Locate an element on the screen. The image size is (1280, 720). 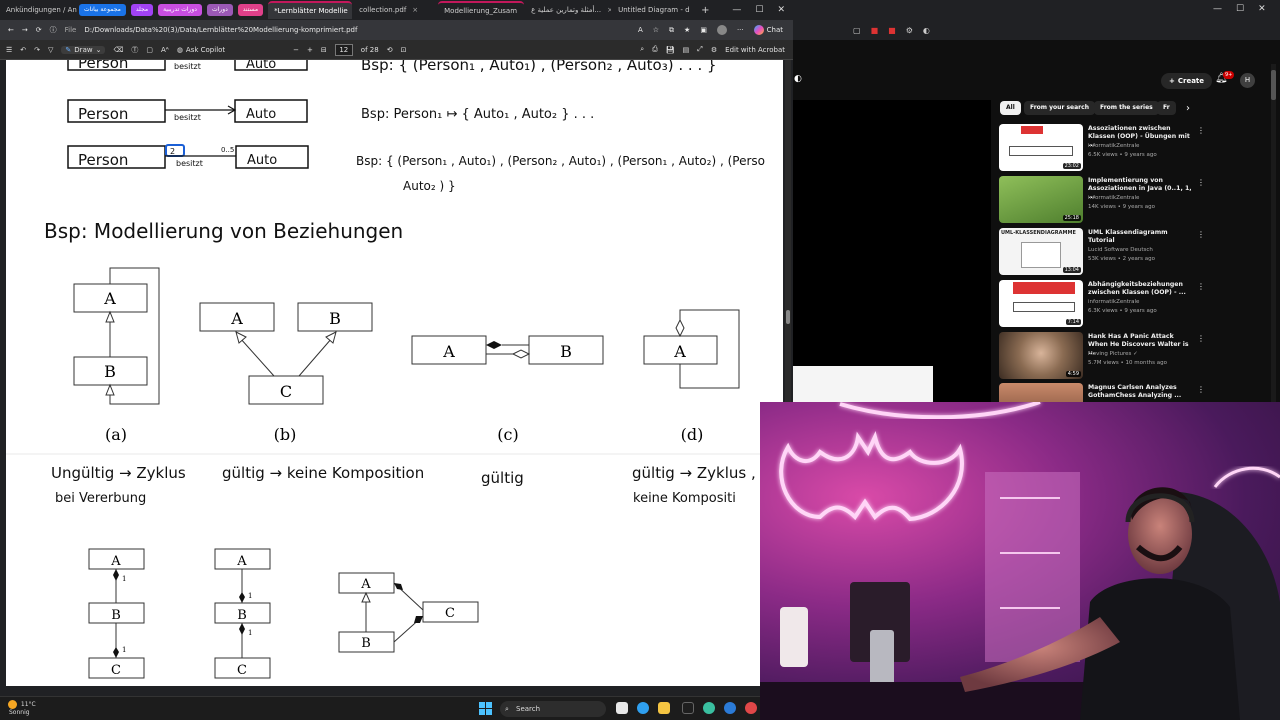
new-tab-icon: + is located at coordinates (705, 10).